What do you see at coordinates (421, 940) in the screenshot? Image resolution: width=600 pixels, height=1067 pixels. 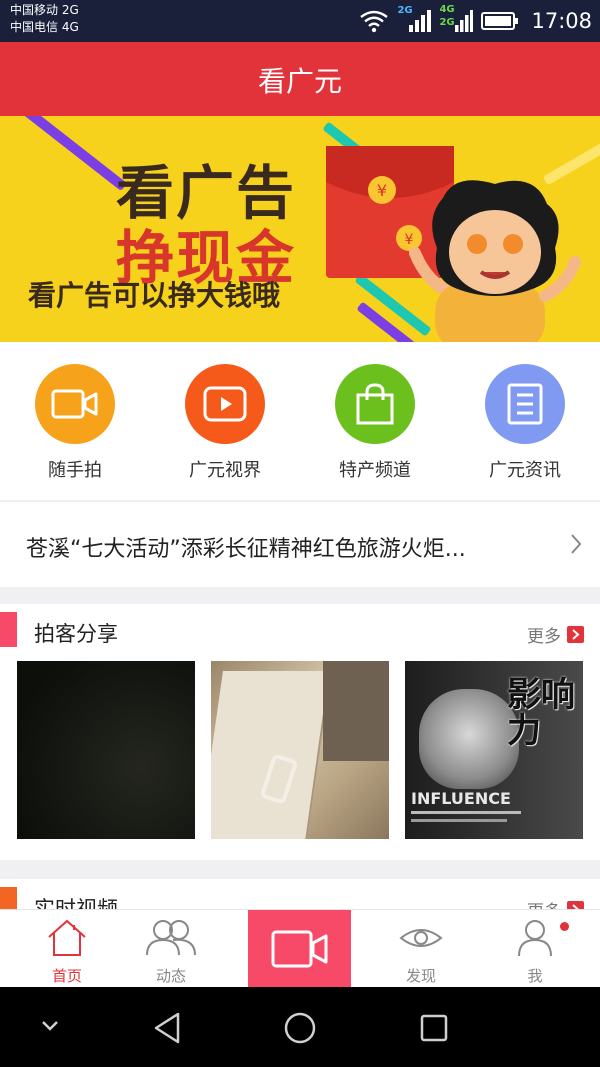 I see `eye-icon` at bounding box center [421, 940].